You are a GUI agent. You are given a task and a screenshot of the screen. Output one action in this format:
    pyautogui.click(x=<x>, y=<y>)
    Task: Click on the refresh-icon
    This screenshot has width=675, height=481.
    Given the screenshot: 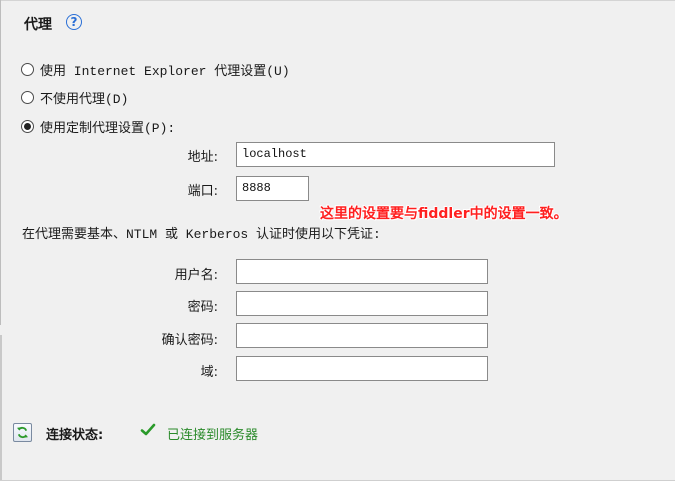 What is the action you would take?
    pyautogui.click(x=22, y=432)
    